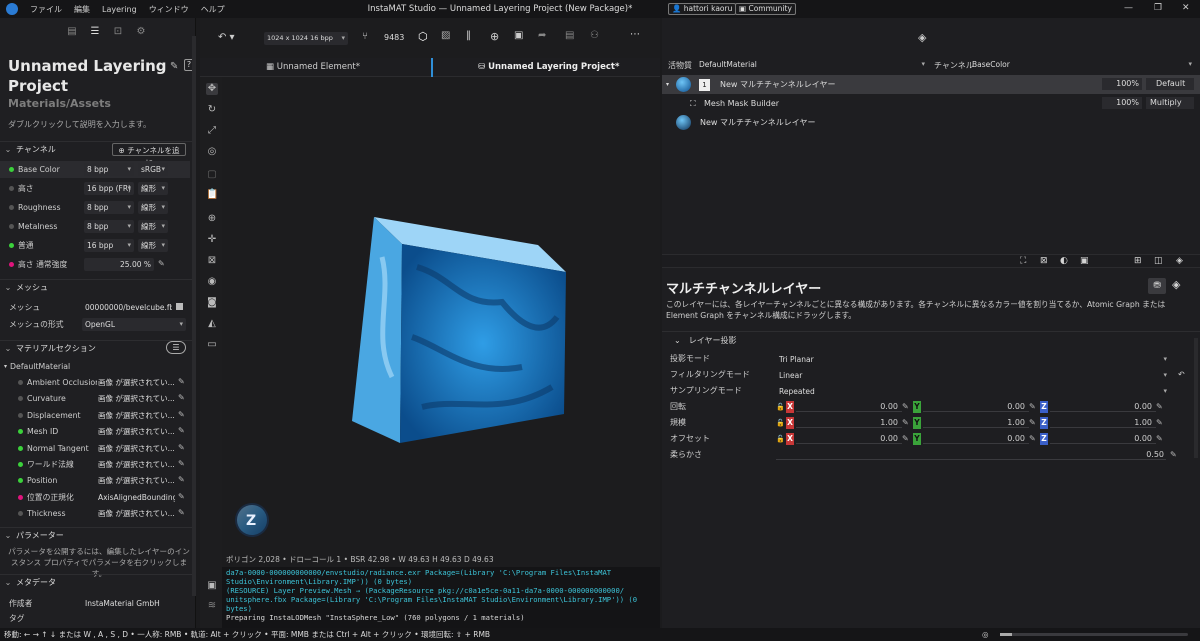  What do you see at coordinates (135, 497) in the screenshot?
I see `material-input-value: AxisAlignedBoundingBo` at bounding box center [135, 497].